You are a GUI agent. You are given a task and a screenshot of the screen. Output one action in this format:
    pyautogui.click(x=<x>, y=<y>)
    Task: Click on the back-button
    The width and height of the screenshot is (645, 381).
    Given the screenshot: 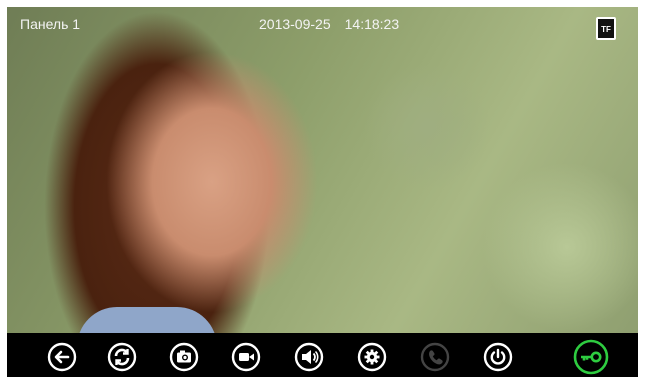 What is the action you would take?
    pyautogui.click(x=62, y=357)
    